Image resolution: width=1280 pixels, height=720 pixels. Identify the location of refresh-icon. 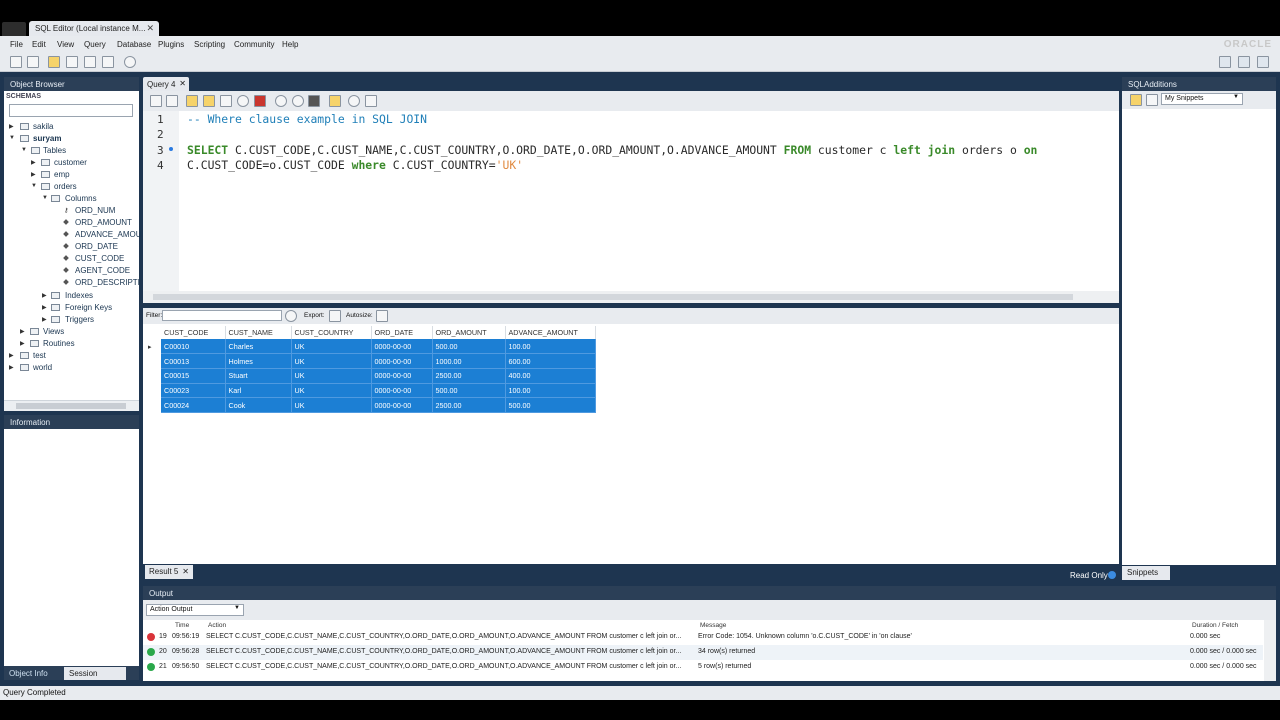
(291, 316).